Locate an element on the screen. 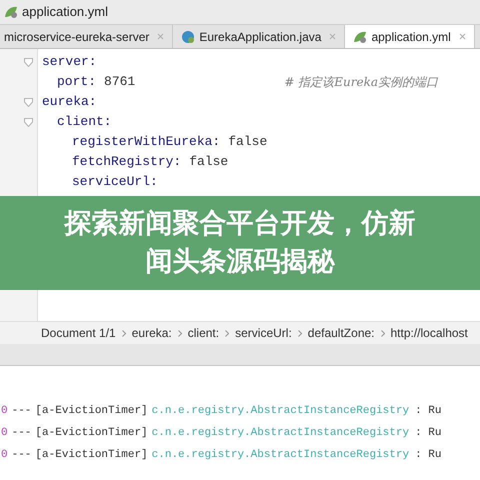 Image resolution: width=480 pixels, height=480 pixels. path-crumb: client: is located at coordinates (204, 333).